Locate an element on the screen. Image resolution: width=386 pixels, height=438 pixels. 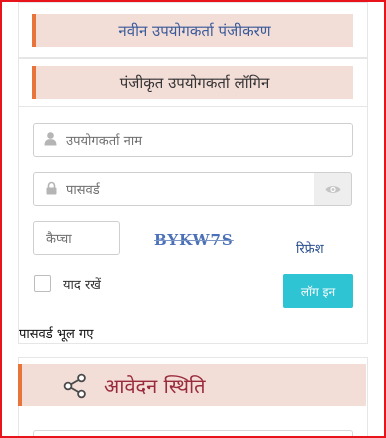
captcha-placeholder: कैप्चा is located at coordinates (59, 239).